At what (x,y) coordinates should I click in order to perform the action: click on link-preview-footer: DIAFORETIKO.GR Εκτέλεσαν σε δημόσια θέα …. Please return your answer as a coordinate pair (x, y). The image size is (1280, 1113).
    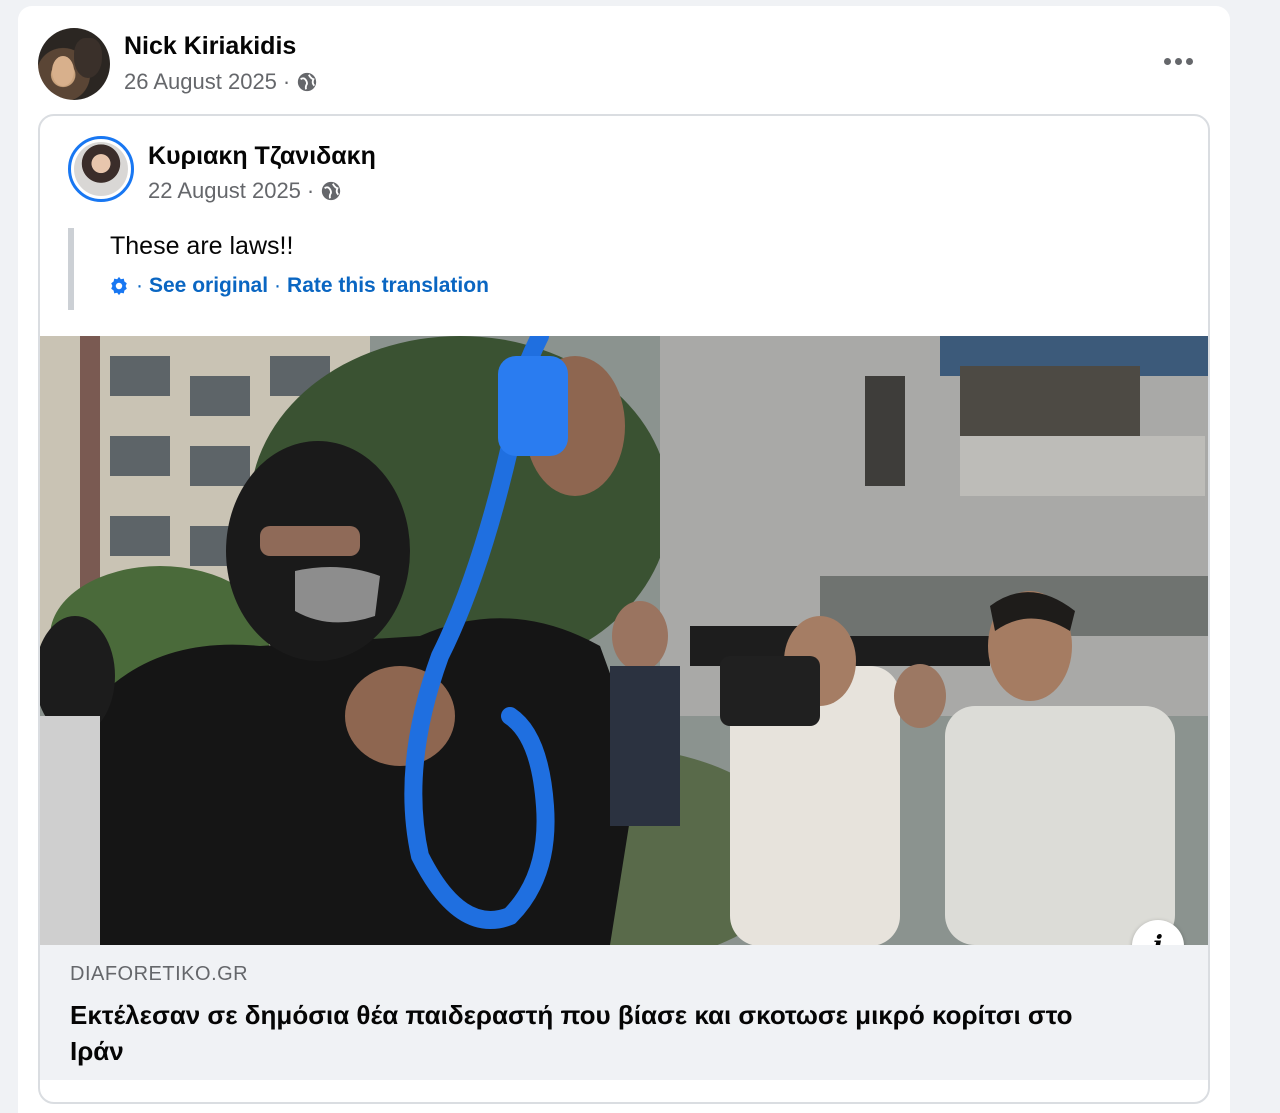
    Looking at the image, I should click on (624, 1012).